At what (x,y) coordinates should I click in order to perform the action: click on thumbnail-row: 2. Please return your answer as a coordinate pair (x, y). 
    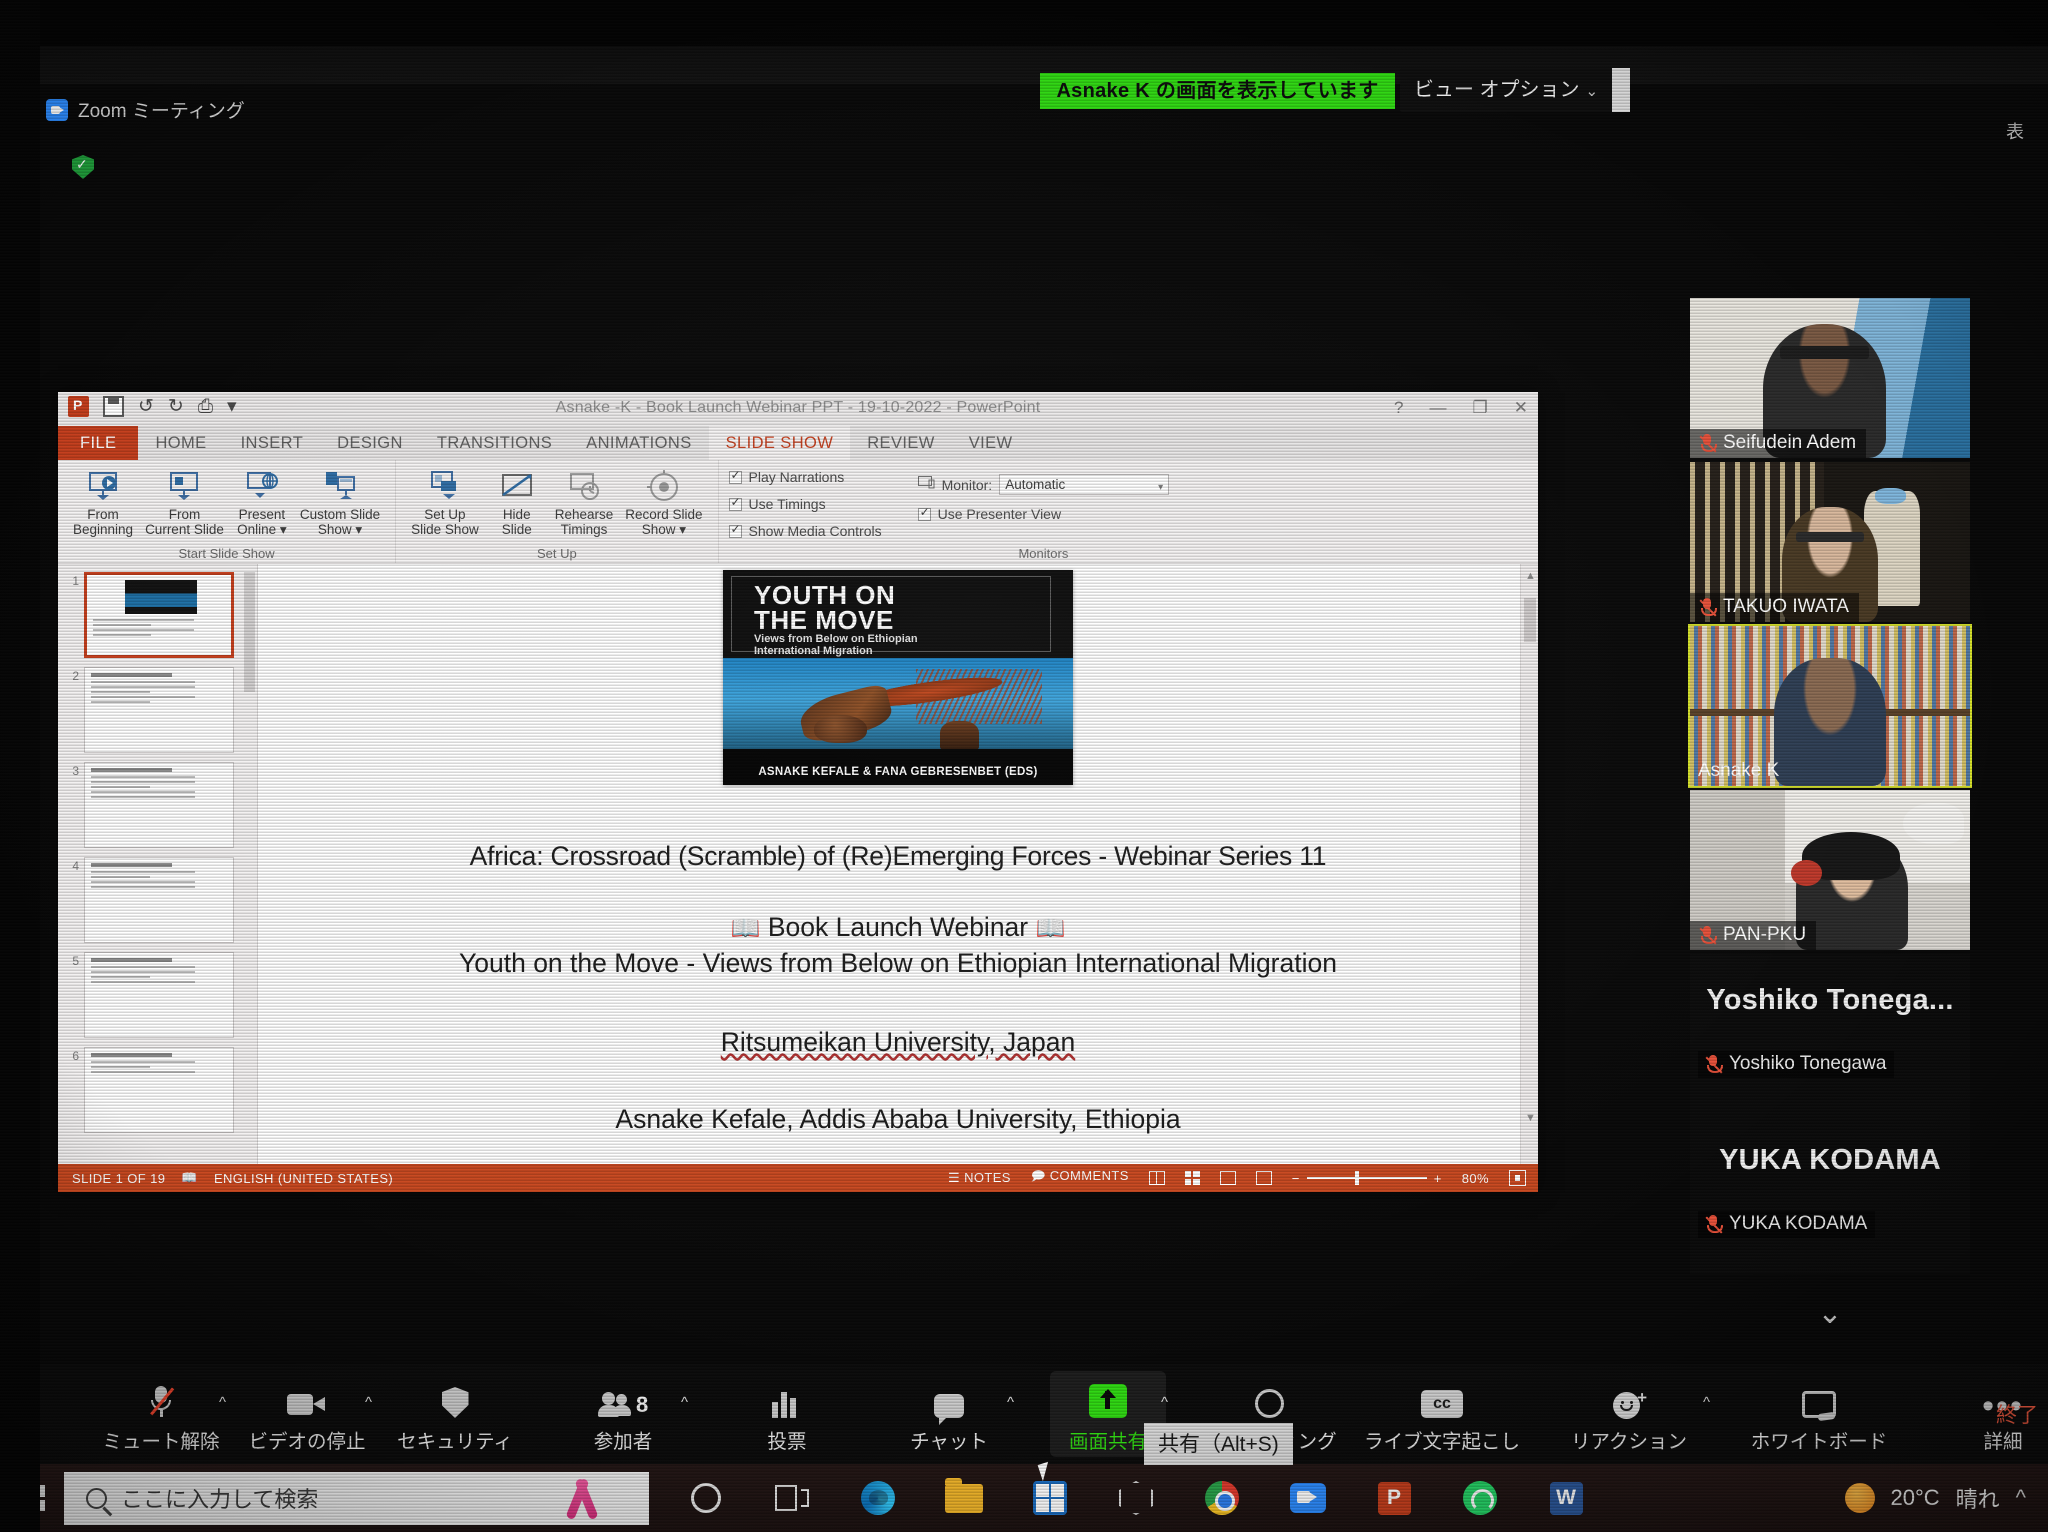
    Looking at the image, I should click on (157, 710).